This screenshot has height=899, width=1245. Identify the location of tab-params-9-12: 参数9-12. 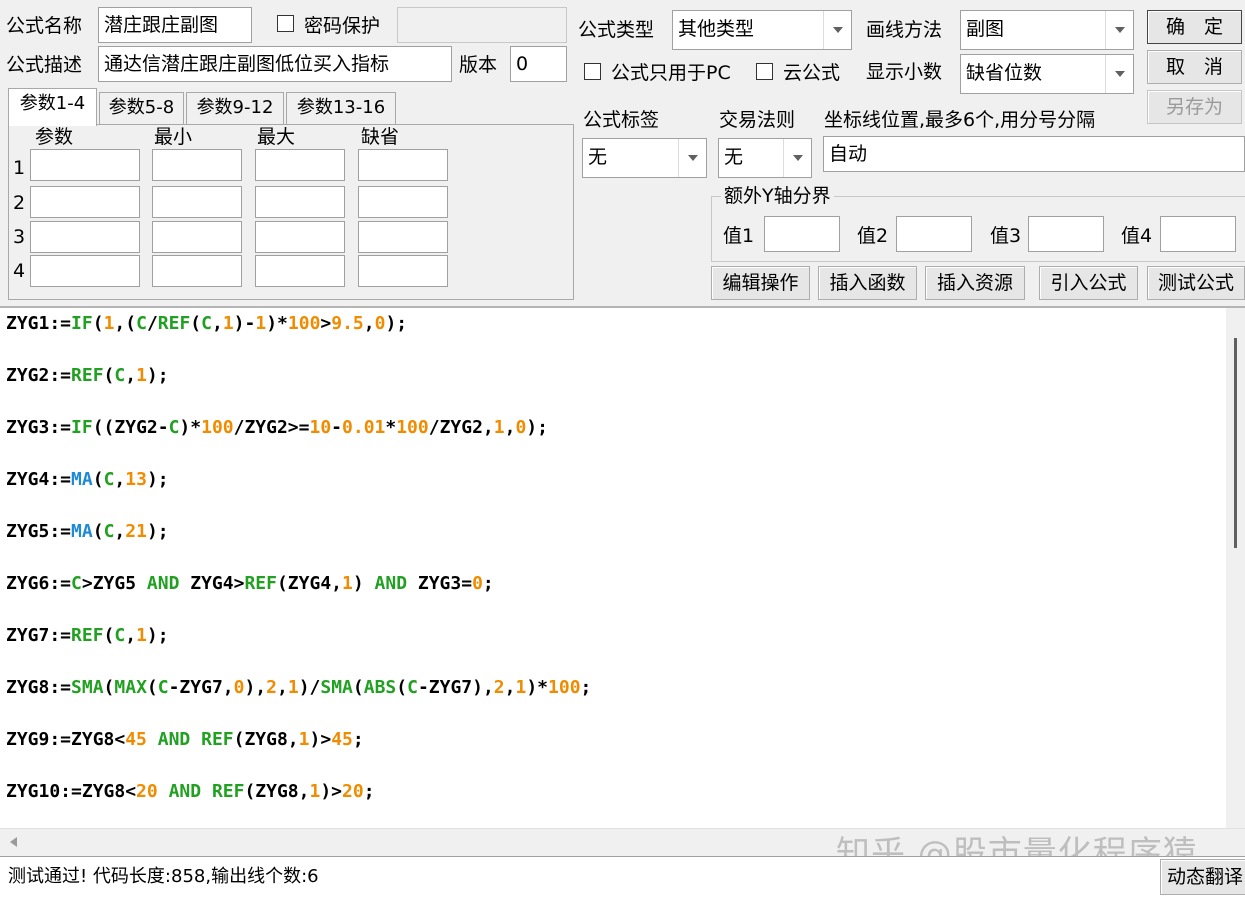
(235, 108).